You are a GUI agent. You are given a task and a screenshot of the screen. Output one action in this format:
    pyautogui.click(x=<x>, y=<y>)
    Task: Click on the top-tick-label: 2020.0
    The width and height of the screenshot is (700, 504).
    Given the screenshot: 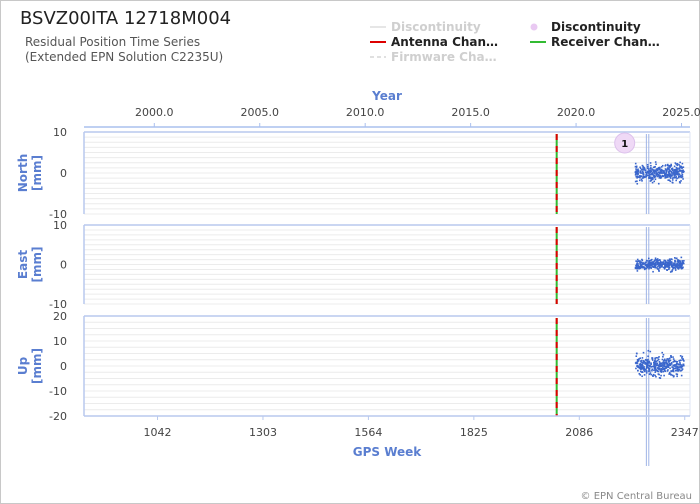 What is the action you would take?
    pyautogui.click(x=576, y=112)
    